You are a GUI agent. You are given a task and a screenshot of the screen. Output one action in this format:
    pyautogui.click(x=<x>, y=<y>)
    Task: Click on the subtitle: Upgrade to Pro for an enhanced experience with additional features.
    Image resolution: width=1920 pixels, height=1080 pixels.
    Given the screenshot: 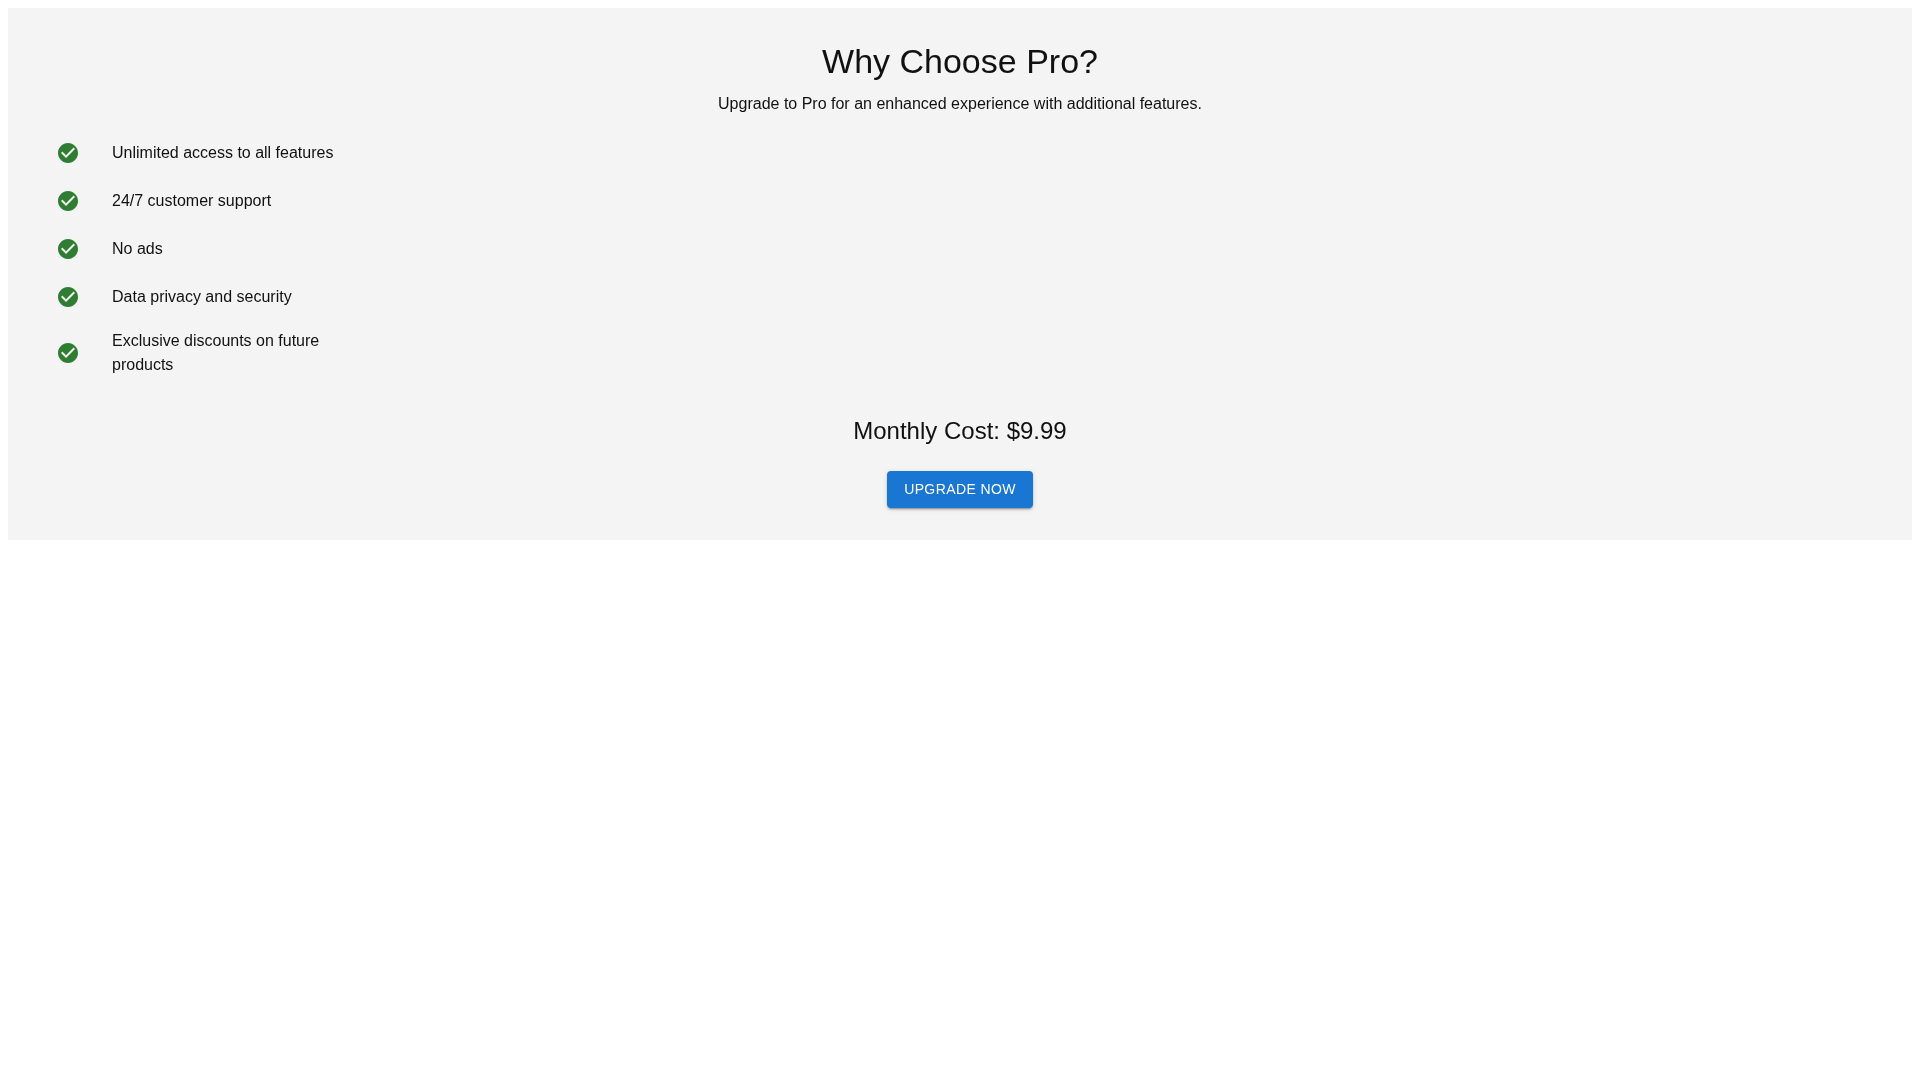 What is the action you would take?
    pyautogui.click(x=960, y=104)
    